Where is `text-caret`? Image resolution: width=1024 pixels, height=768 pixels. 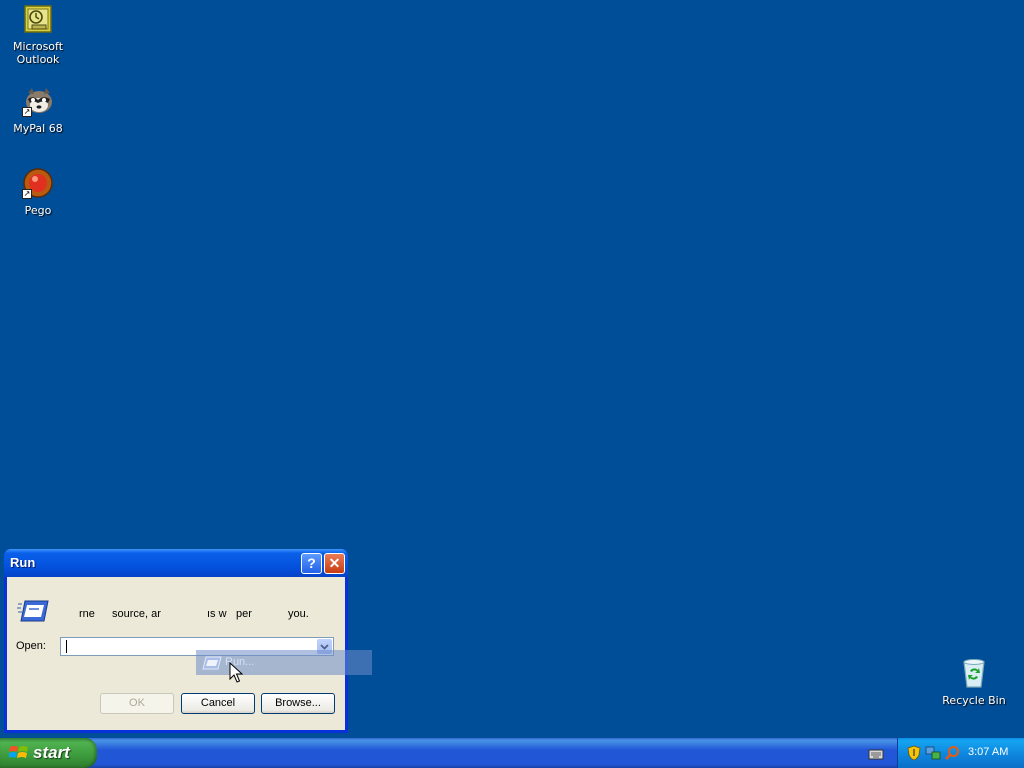
text-caret is located at coordinates (66, 646).